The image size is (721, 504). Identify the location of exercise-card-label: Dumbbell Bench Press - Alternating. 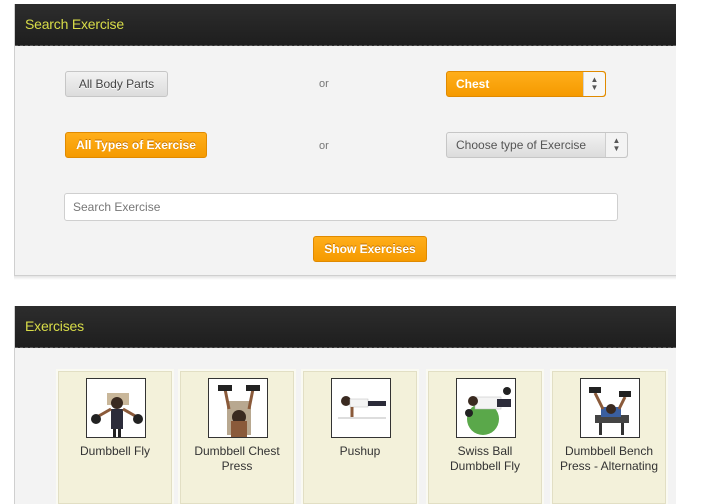
(609, 458).